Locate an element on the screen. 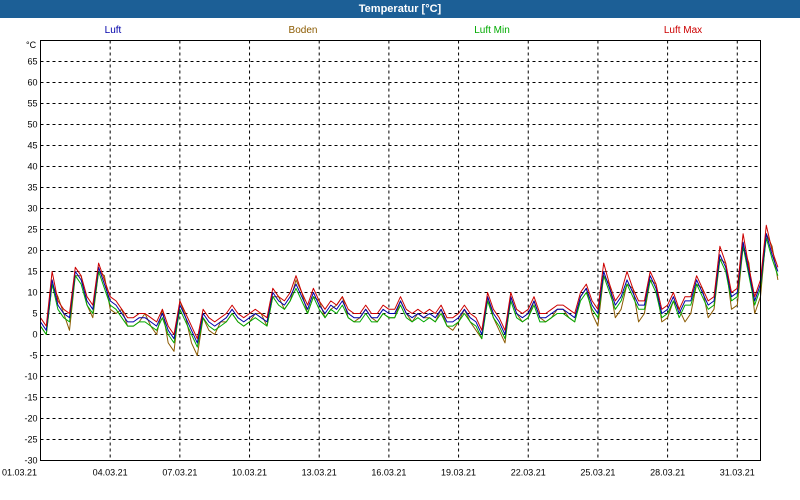  x-tick-label: 16.03.21 is located at coordinates (388, 473).